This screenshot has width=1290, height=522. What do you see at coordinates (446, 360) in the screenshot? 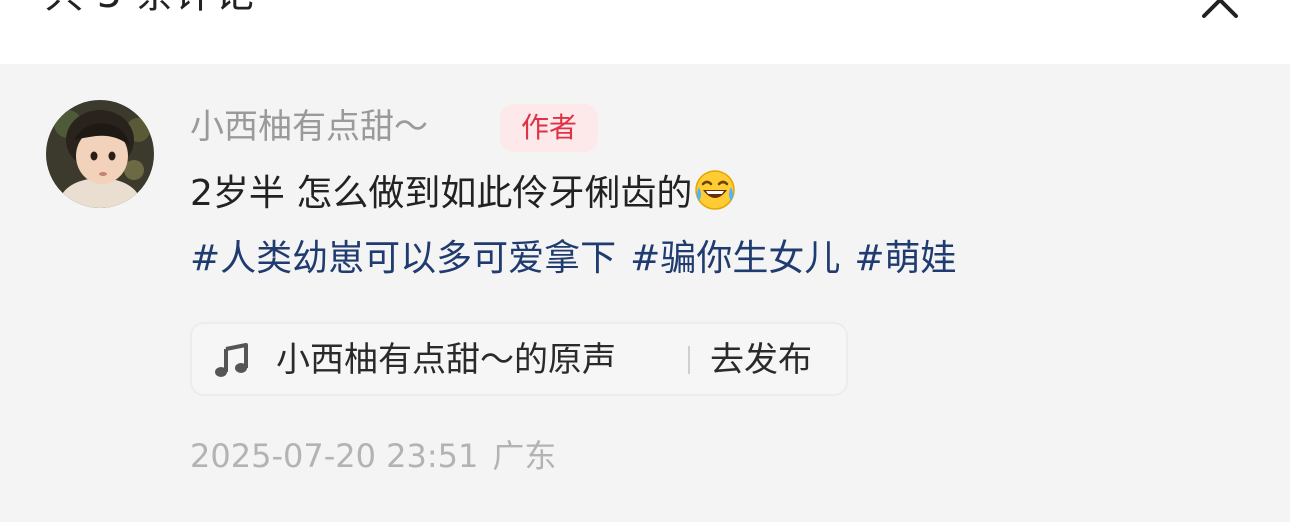
I see `original-sound-title: 小西柚有点甜～的原声` at bounding box center [446, 360].